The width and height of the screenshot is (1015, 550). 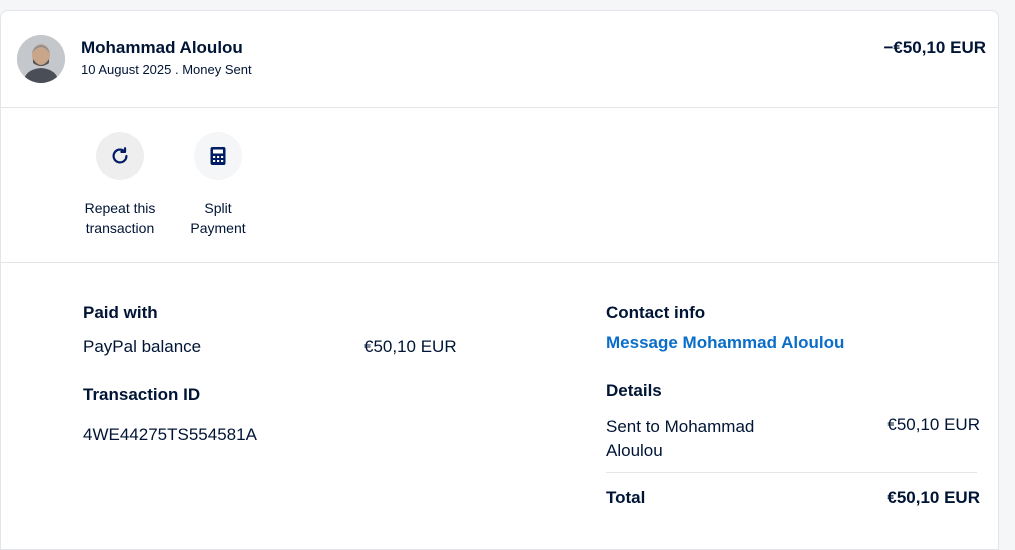 What do you see at coordinates (725, 343) in the screenshot?
I see `message-contact-link: Message Mohammad Aloulou` at bounding box center [725, 343].